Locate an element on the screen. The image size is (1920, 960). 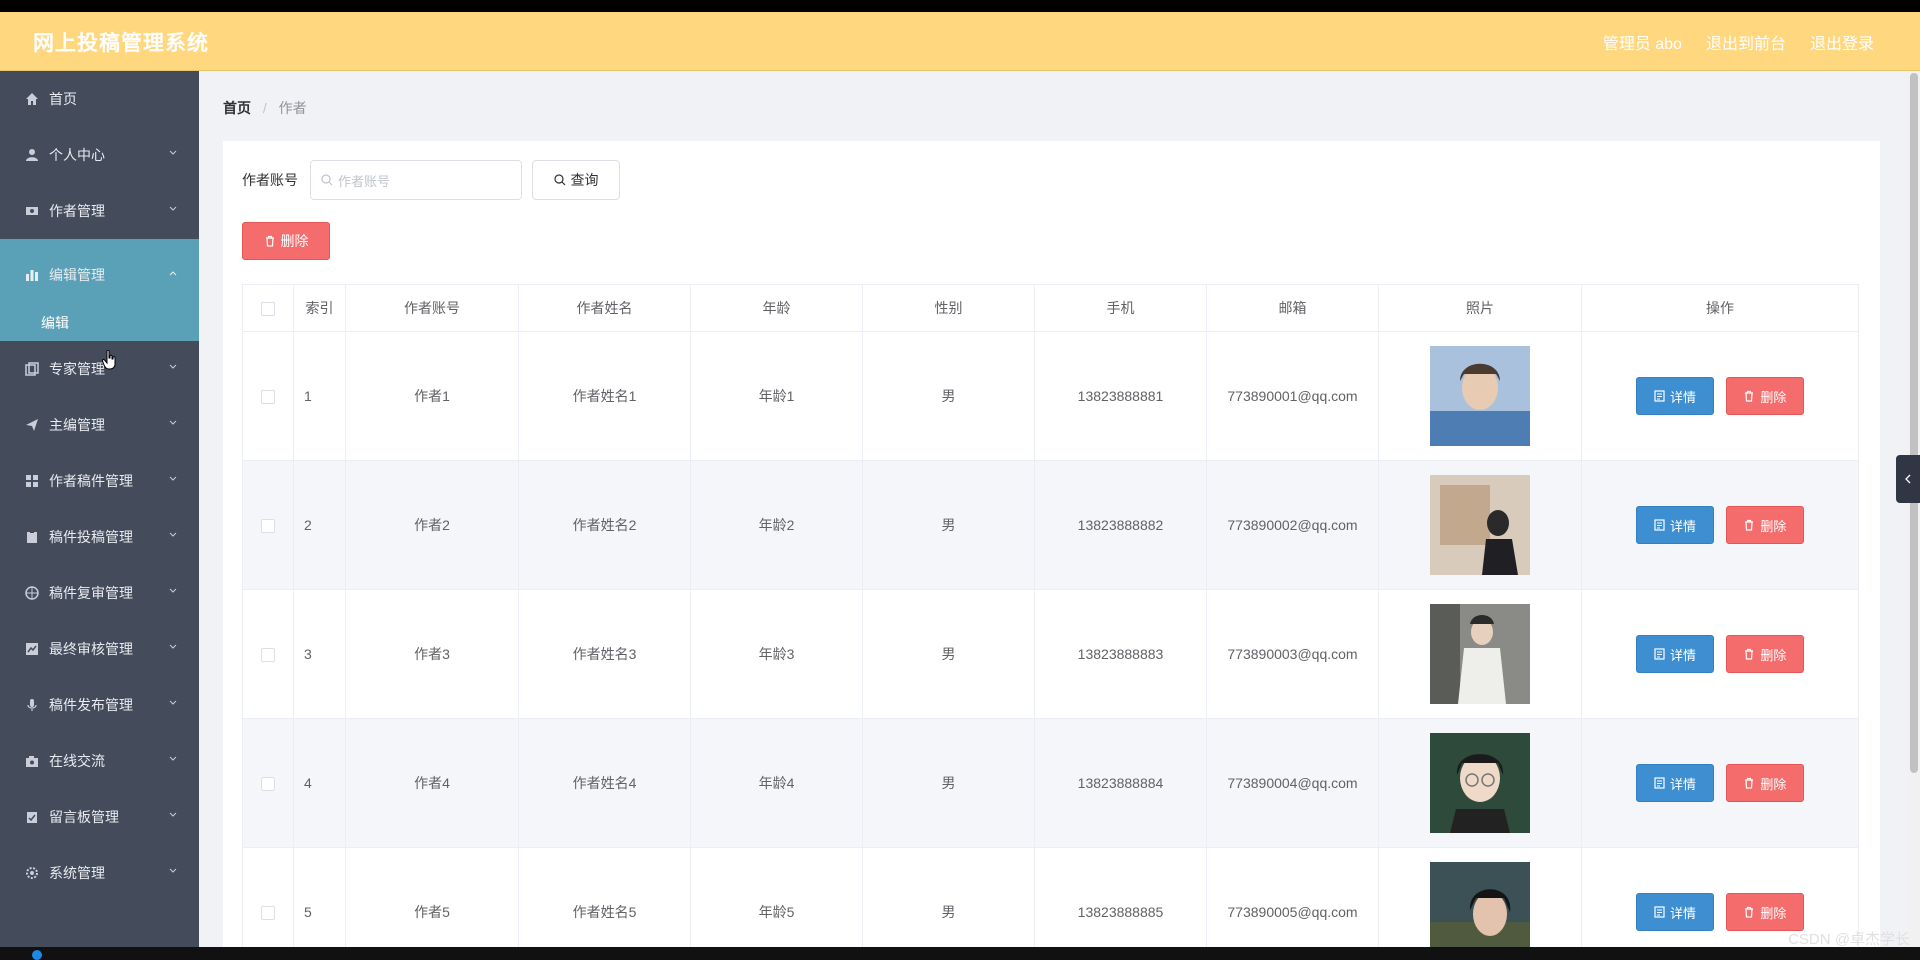
sidebar-item-editor-management: 编辑管理 is located at coordinates (99, 274).